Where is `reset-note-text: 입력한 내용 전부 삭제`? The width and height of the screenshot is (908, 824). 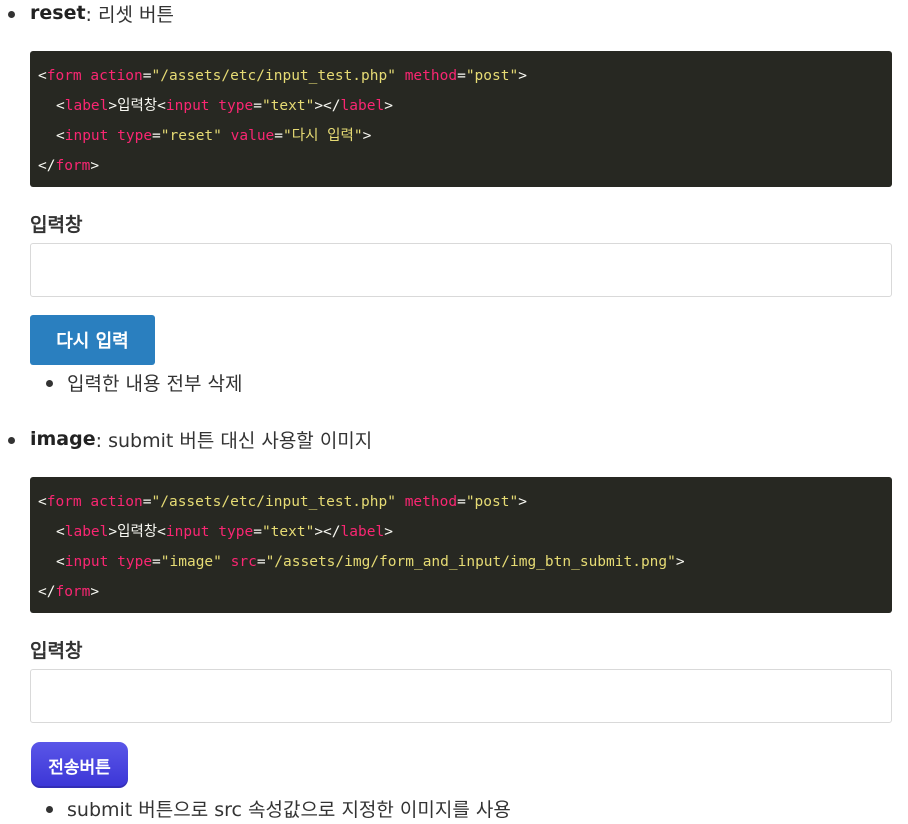
reset-note-text: 입력한 내용 전부 삭제 is located at coordinates (155, 383).